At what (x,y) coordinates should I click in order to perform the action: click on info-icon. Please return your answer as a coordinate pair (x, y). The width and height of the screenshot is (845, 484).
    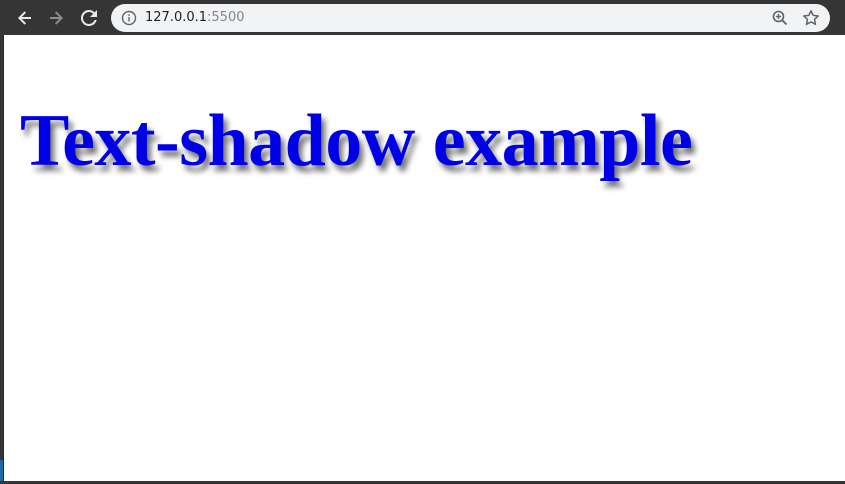
    Looking at the image, I should click on (129, 18).